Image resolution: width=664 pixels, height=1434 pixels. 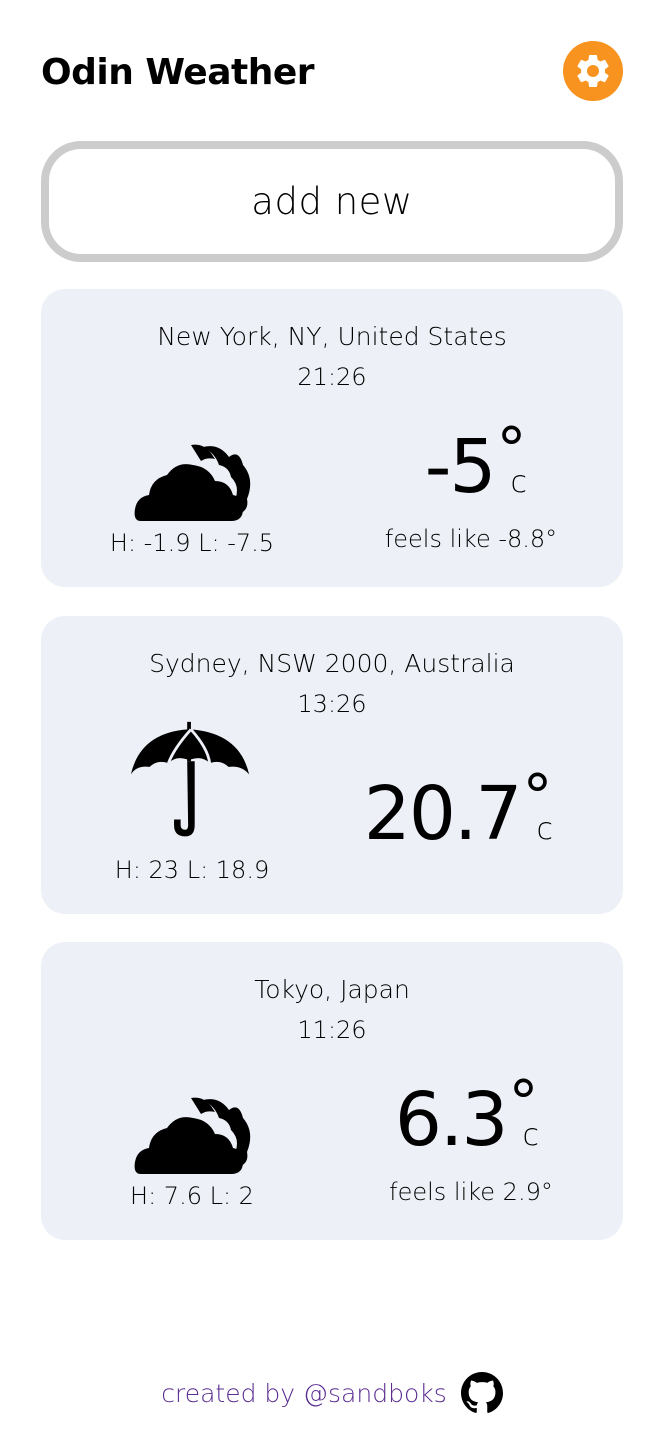 What do you see at coordinates (332, 72) in the screenshot?
I see `header: Odin Weather` at bounding box center [332, 72].